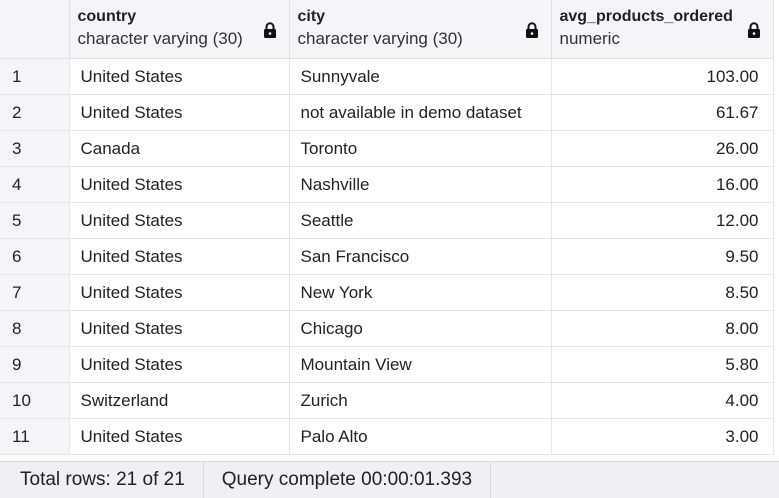 This screenshot has height=498, width=779. What do you see at coordinates (420, 400) in the screenshot?
I see `cell-city: Zurich` at bounding box center [420, 400].